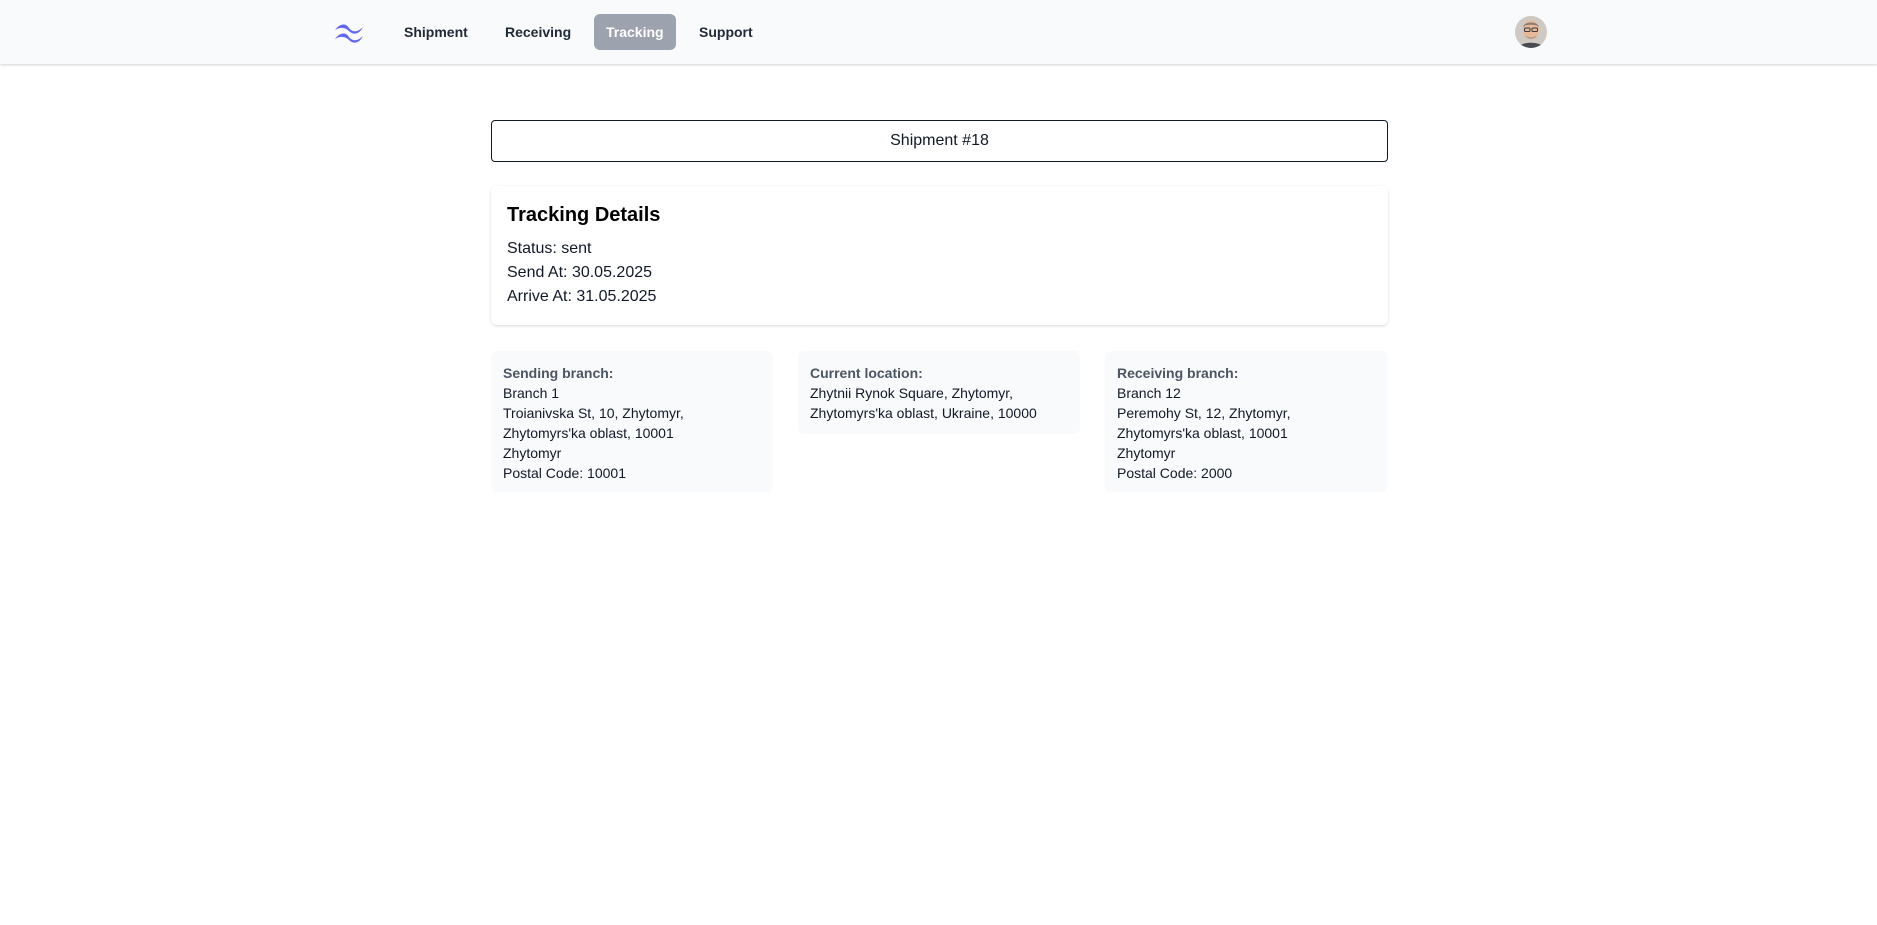  I want to click on status-text: Status: sent, so click(549, 248).